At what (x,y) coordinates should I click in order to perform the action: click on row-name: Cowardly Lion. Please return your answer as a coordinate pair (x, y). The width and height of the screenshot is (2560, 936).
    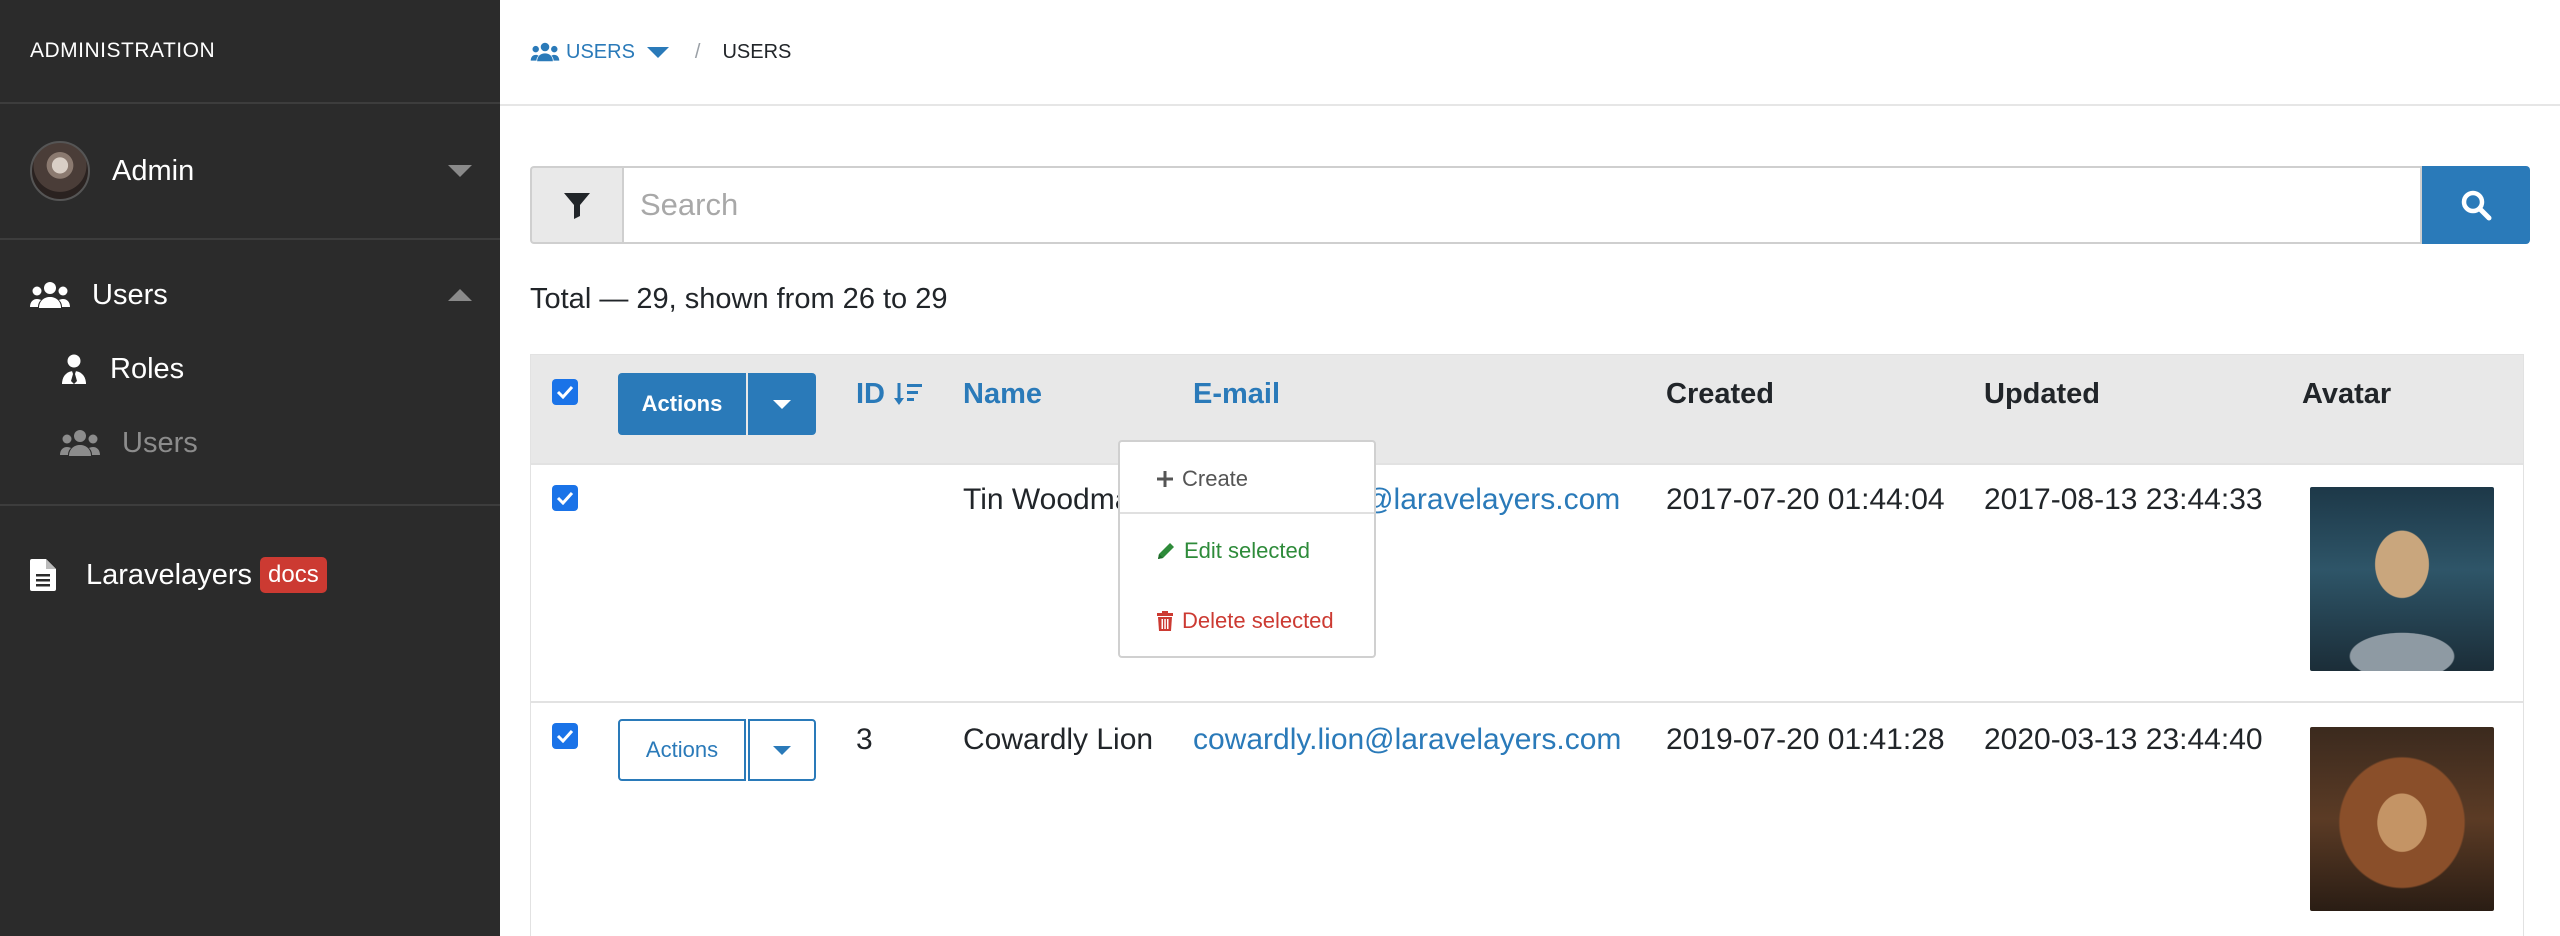
    Looking at the image, I should click on (1058, 739).